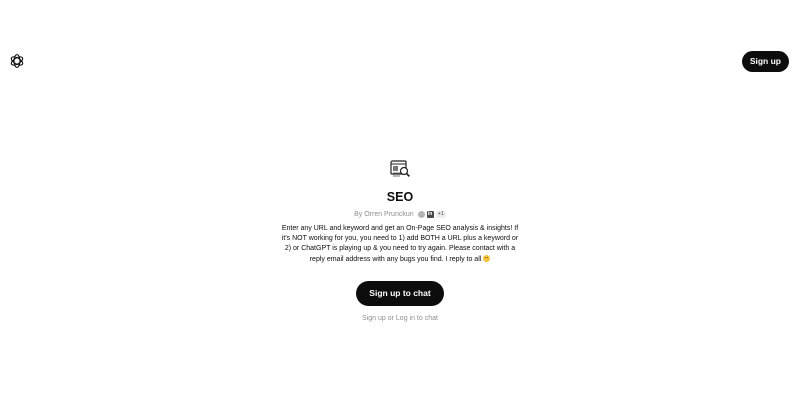 This screenshot has height=400, width=800. What do you see at coordinates (400, 197) in the screenshot?
I see `gpt-title: SEO` at bounding box center [400, 197].